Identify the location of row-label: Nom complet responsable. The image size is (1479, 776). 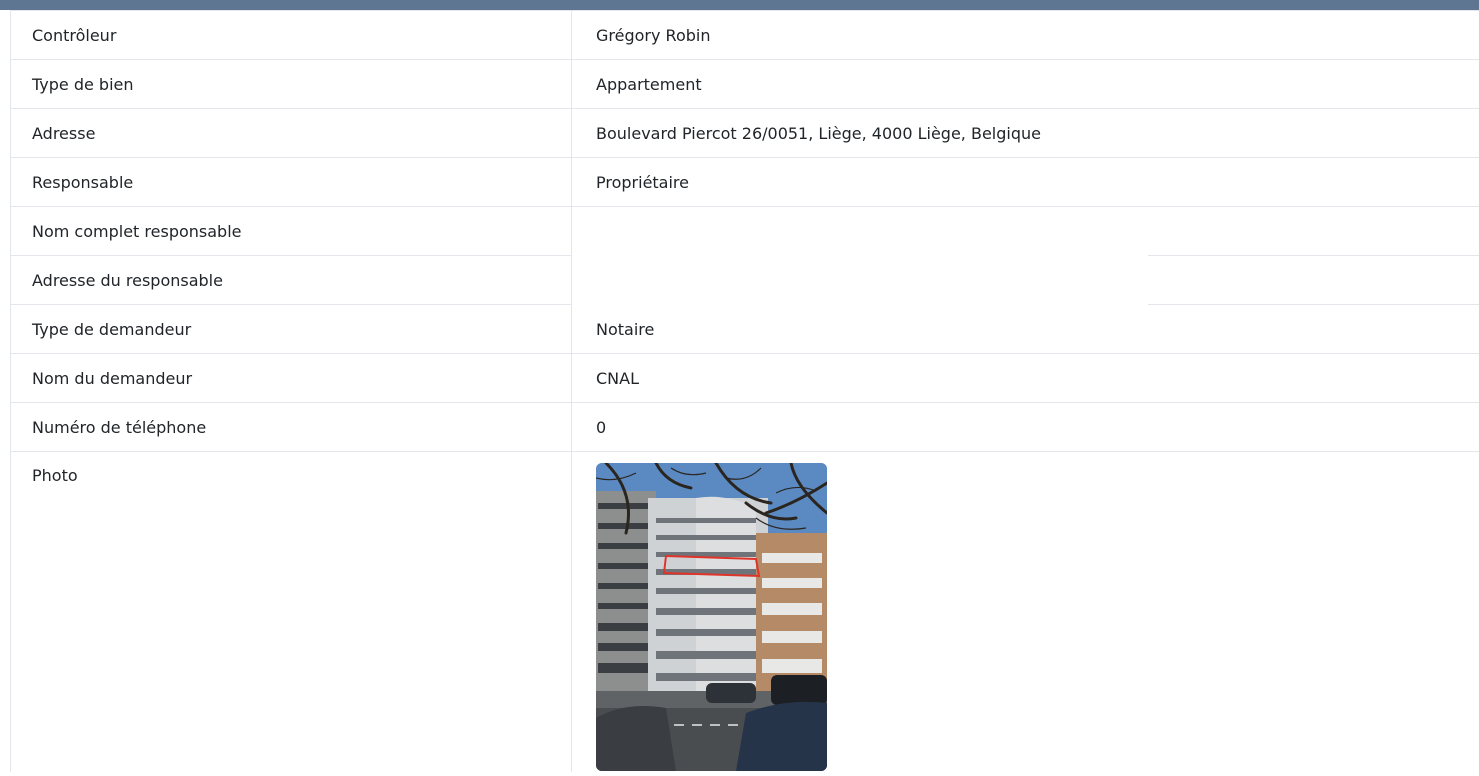
(291, 231).